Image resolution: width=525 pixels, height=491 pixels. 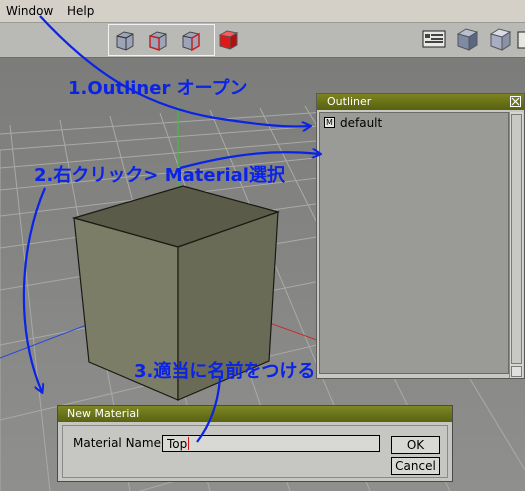 I want to click on annotation-step3: 3.適当に名前をつける, so click(x=225, y=371).